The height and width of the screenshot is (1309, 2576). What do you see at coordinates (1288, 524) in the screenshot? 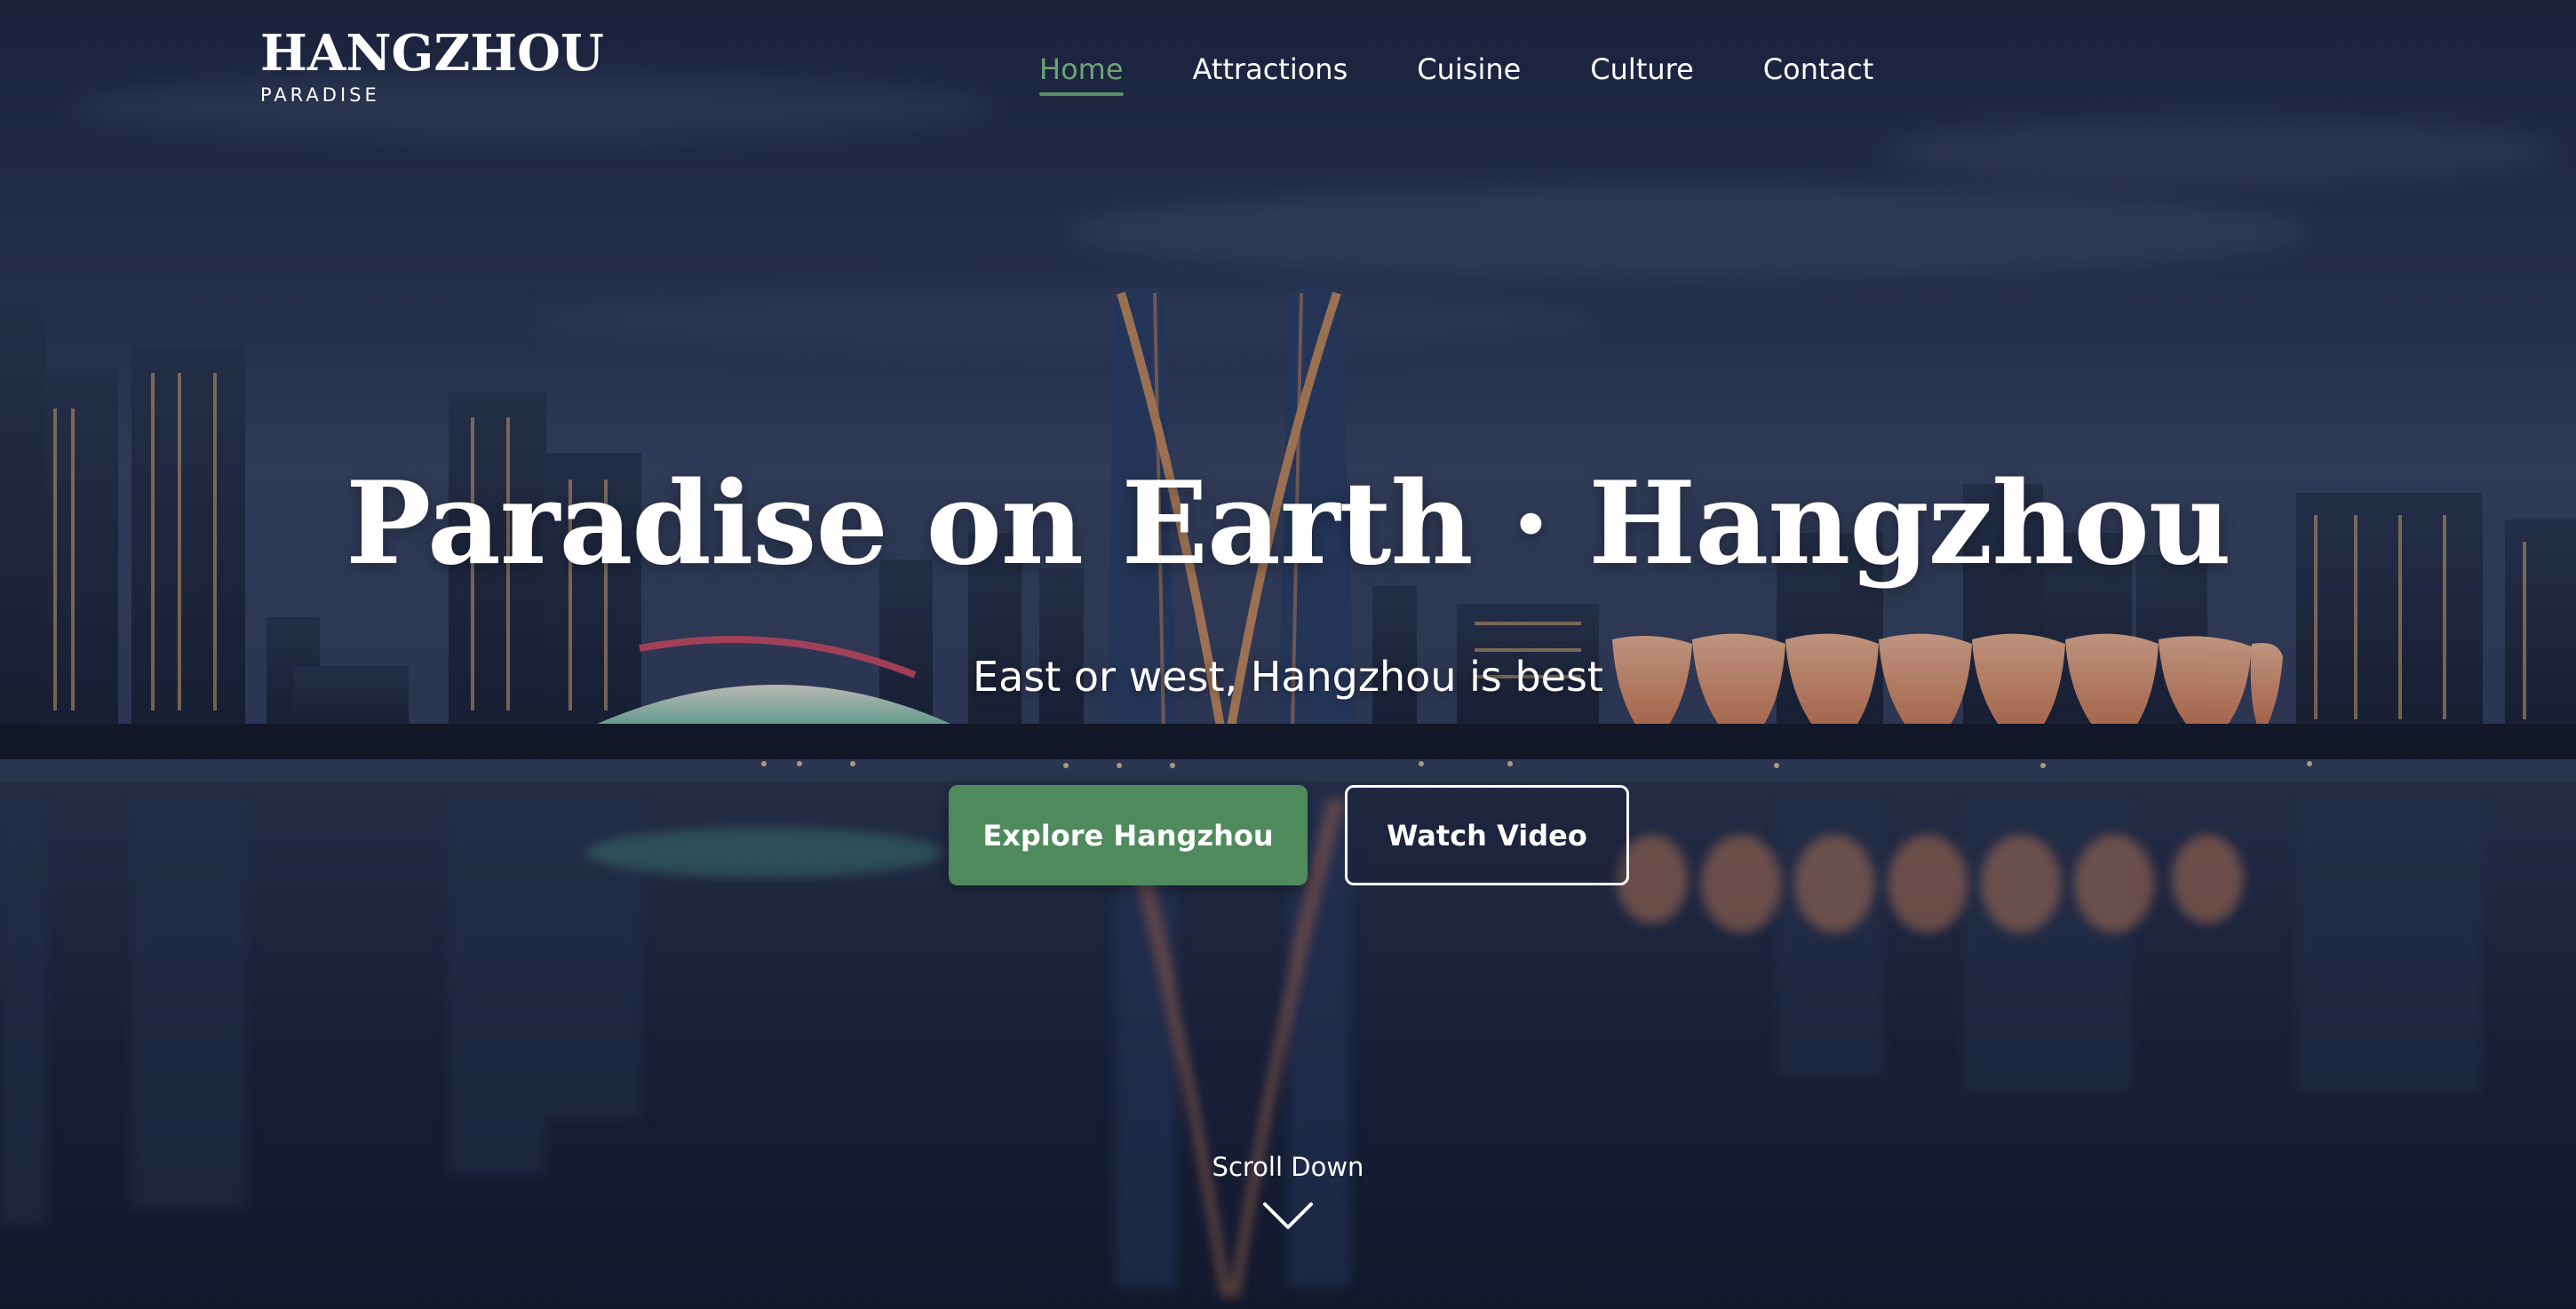
I see `hero-title: Paradise on Earth · Hangzhou` at bounding box center [1288, 524].